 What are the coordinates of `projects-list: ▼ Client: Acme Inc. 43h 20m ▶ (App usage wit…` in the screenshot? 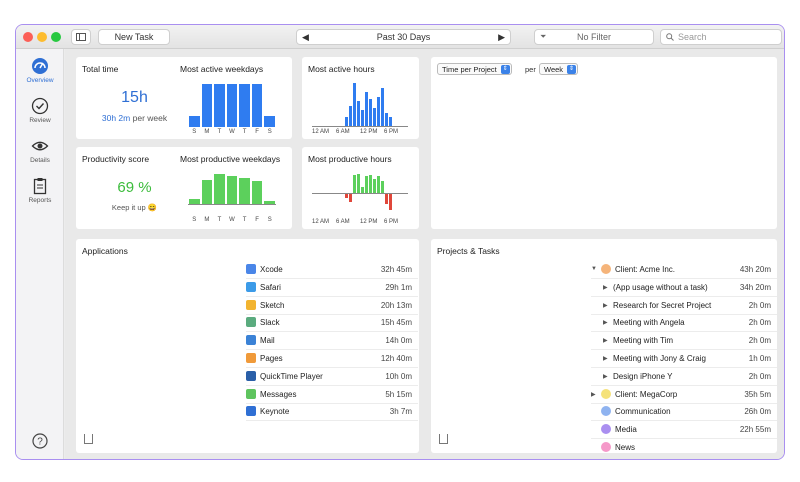 It's located at (684, 357).